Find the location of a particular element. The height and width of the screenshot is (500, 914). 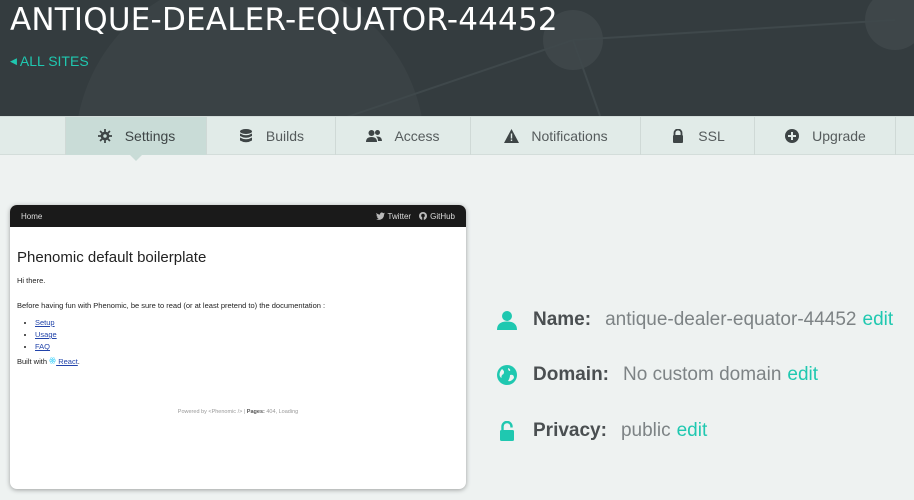

tab-builds: Builds is located at coordinates (270, 136).